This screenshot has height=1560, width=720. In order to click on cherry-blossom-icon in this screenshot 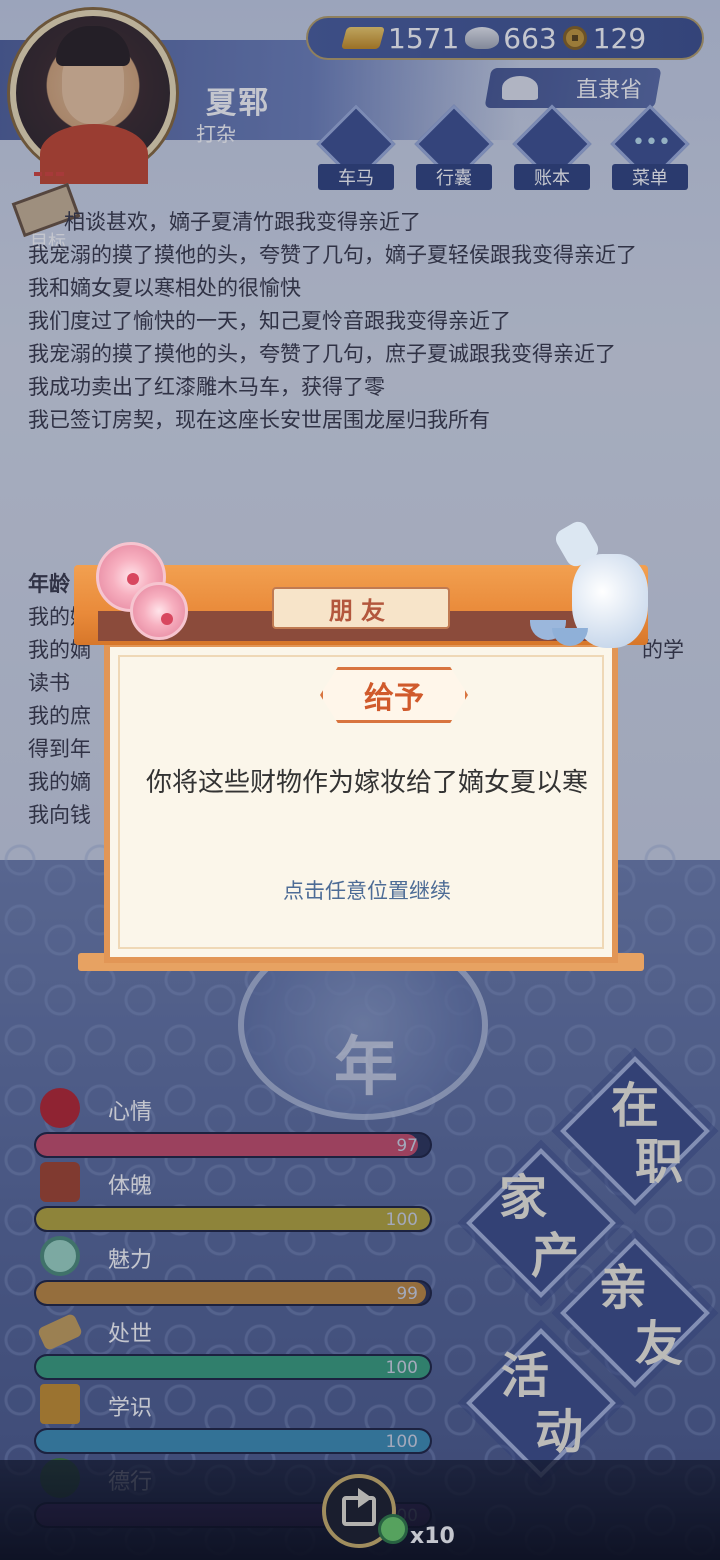, I will do `click(159, 611)`.